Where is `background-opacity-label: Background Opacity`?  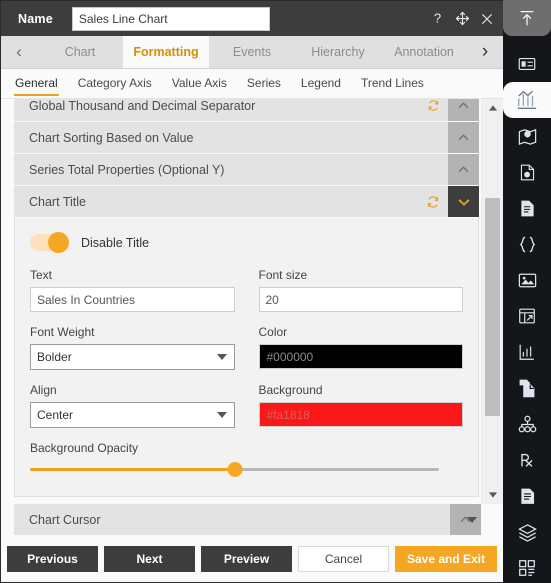
background-opacity-label: Background Opacity is located at coordinates (84, 448).